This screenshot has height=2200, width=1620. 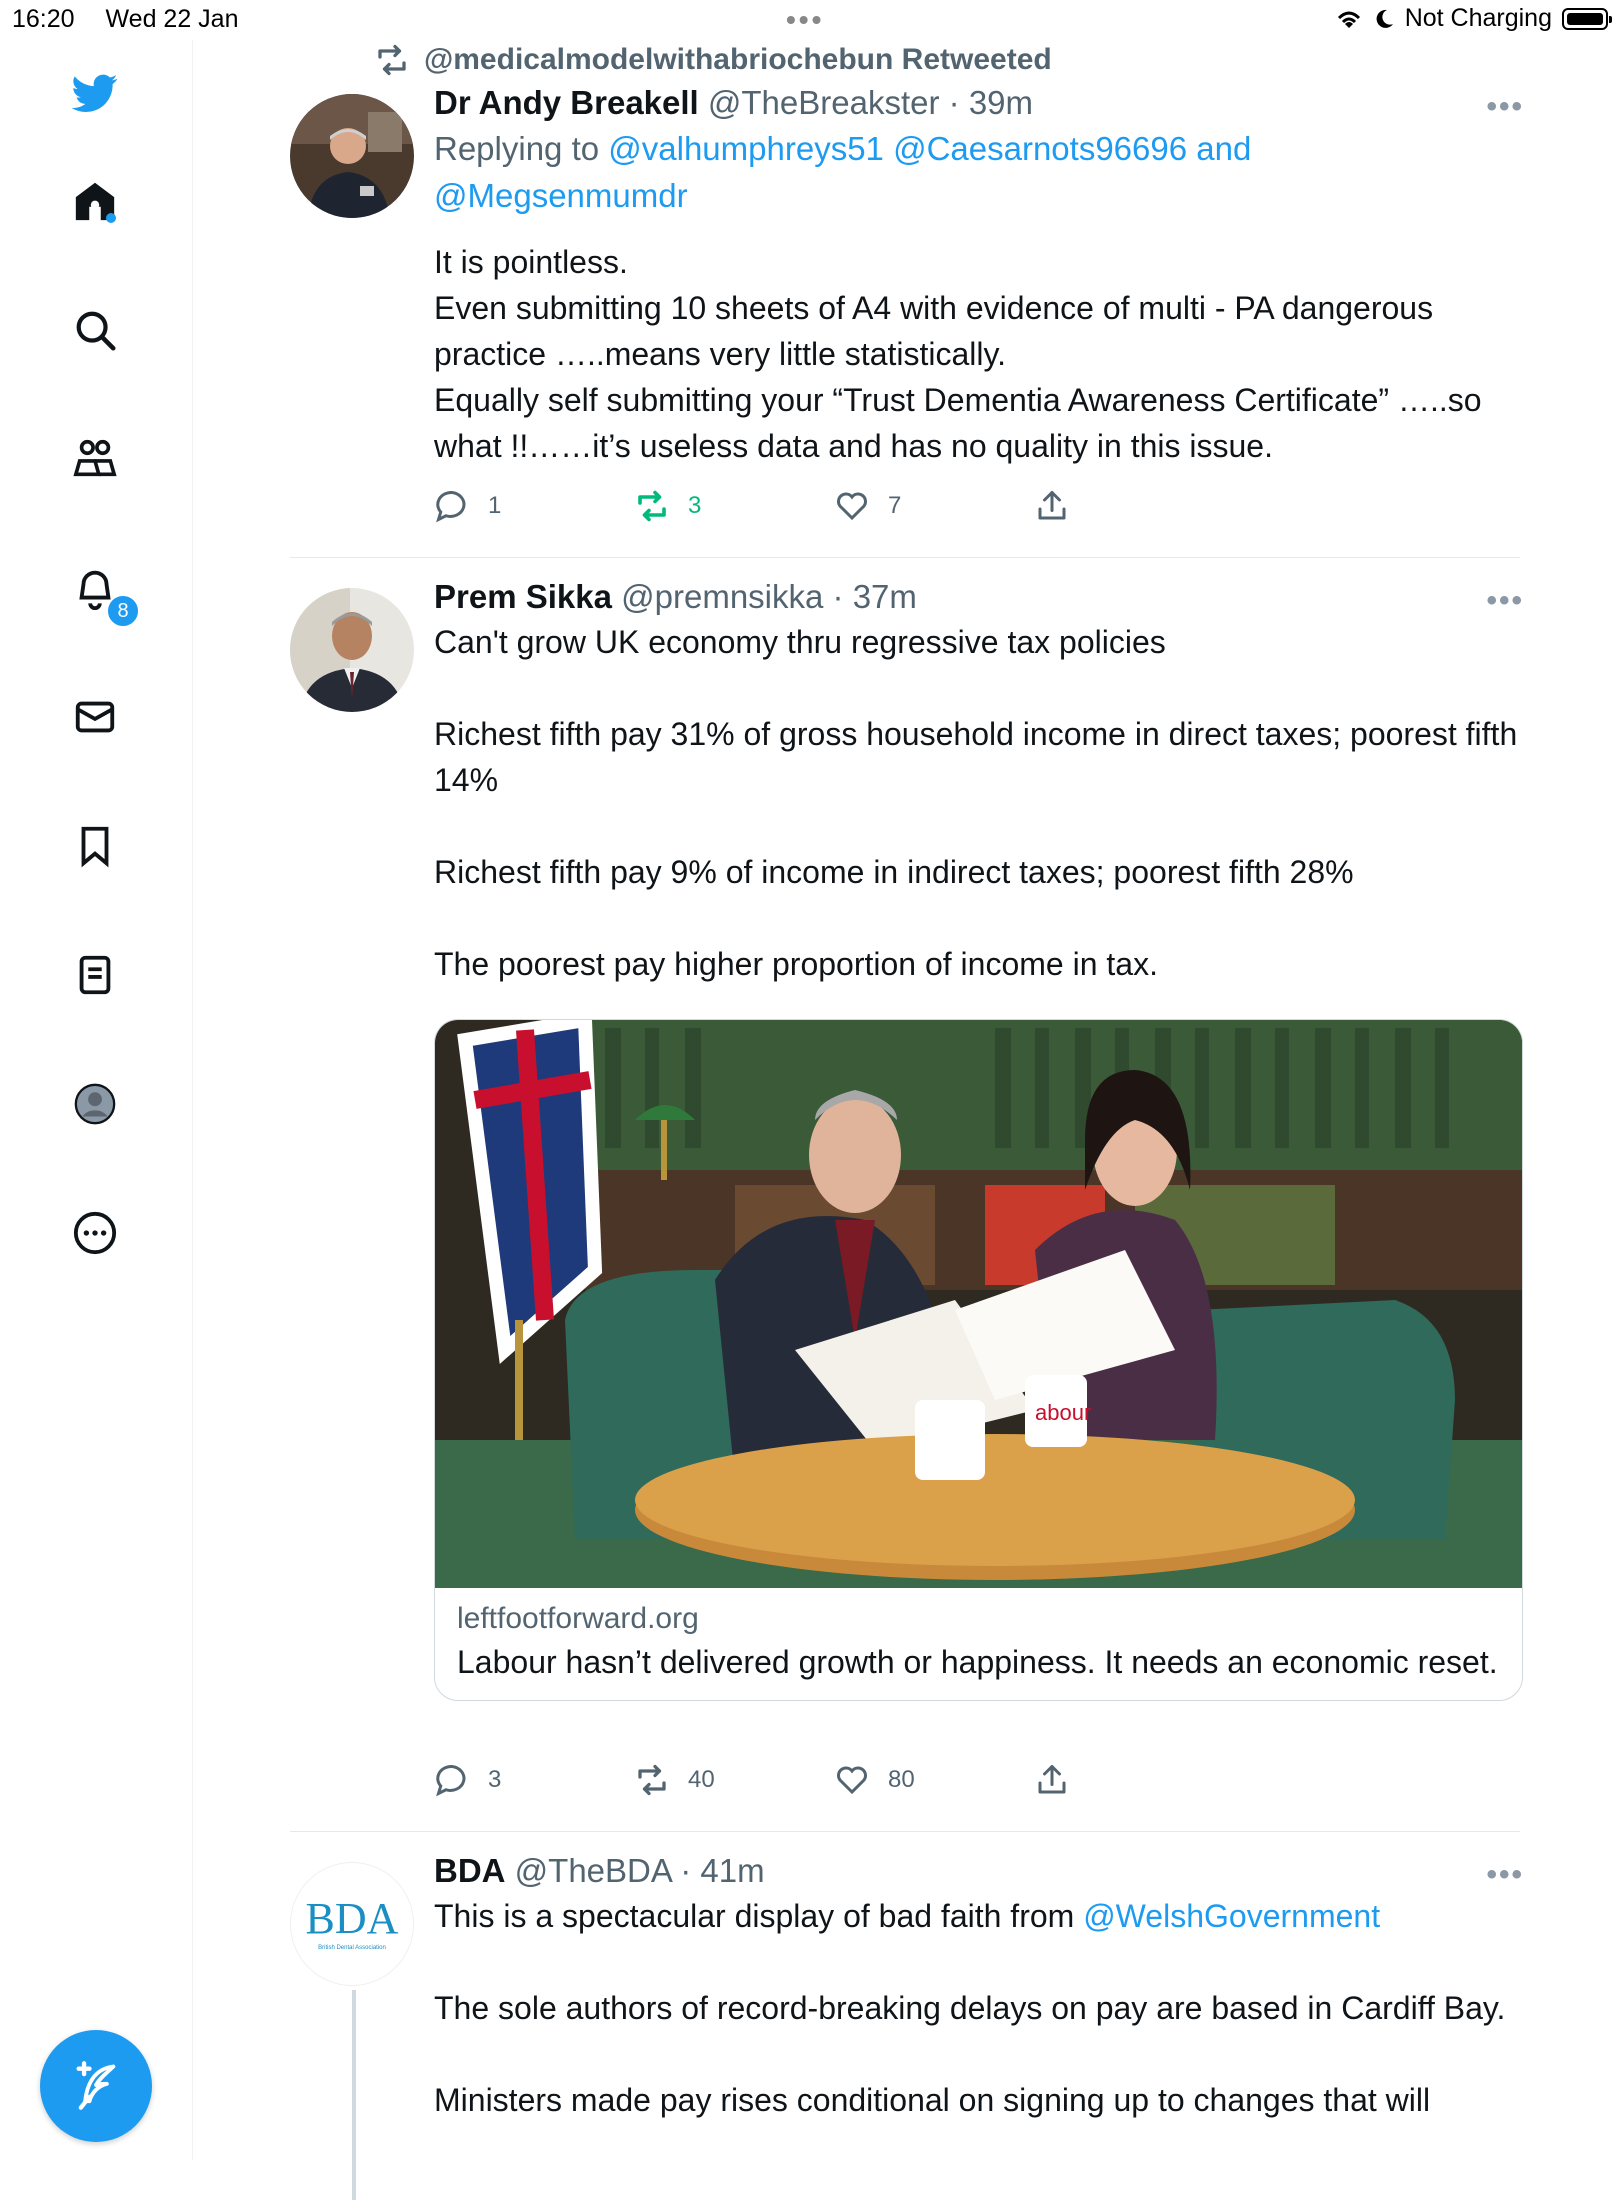 What do you see at coordinates (95, 846) in the screenshot?
I see `bookmarks-icon` at bounding box center [95, 846].